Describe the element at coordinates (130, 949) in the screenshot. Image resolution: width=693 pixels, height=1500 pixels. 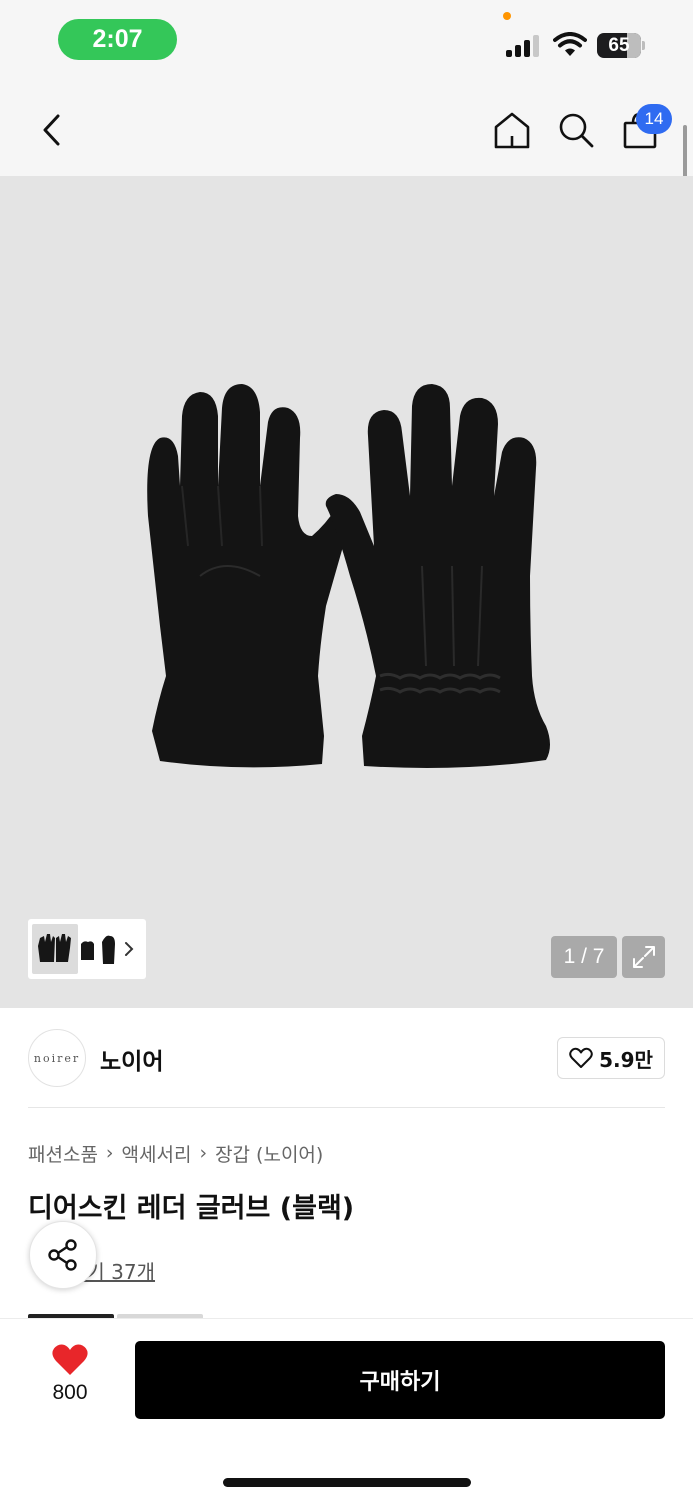
I see `chevron-right-icon` at that location.